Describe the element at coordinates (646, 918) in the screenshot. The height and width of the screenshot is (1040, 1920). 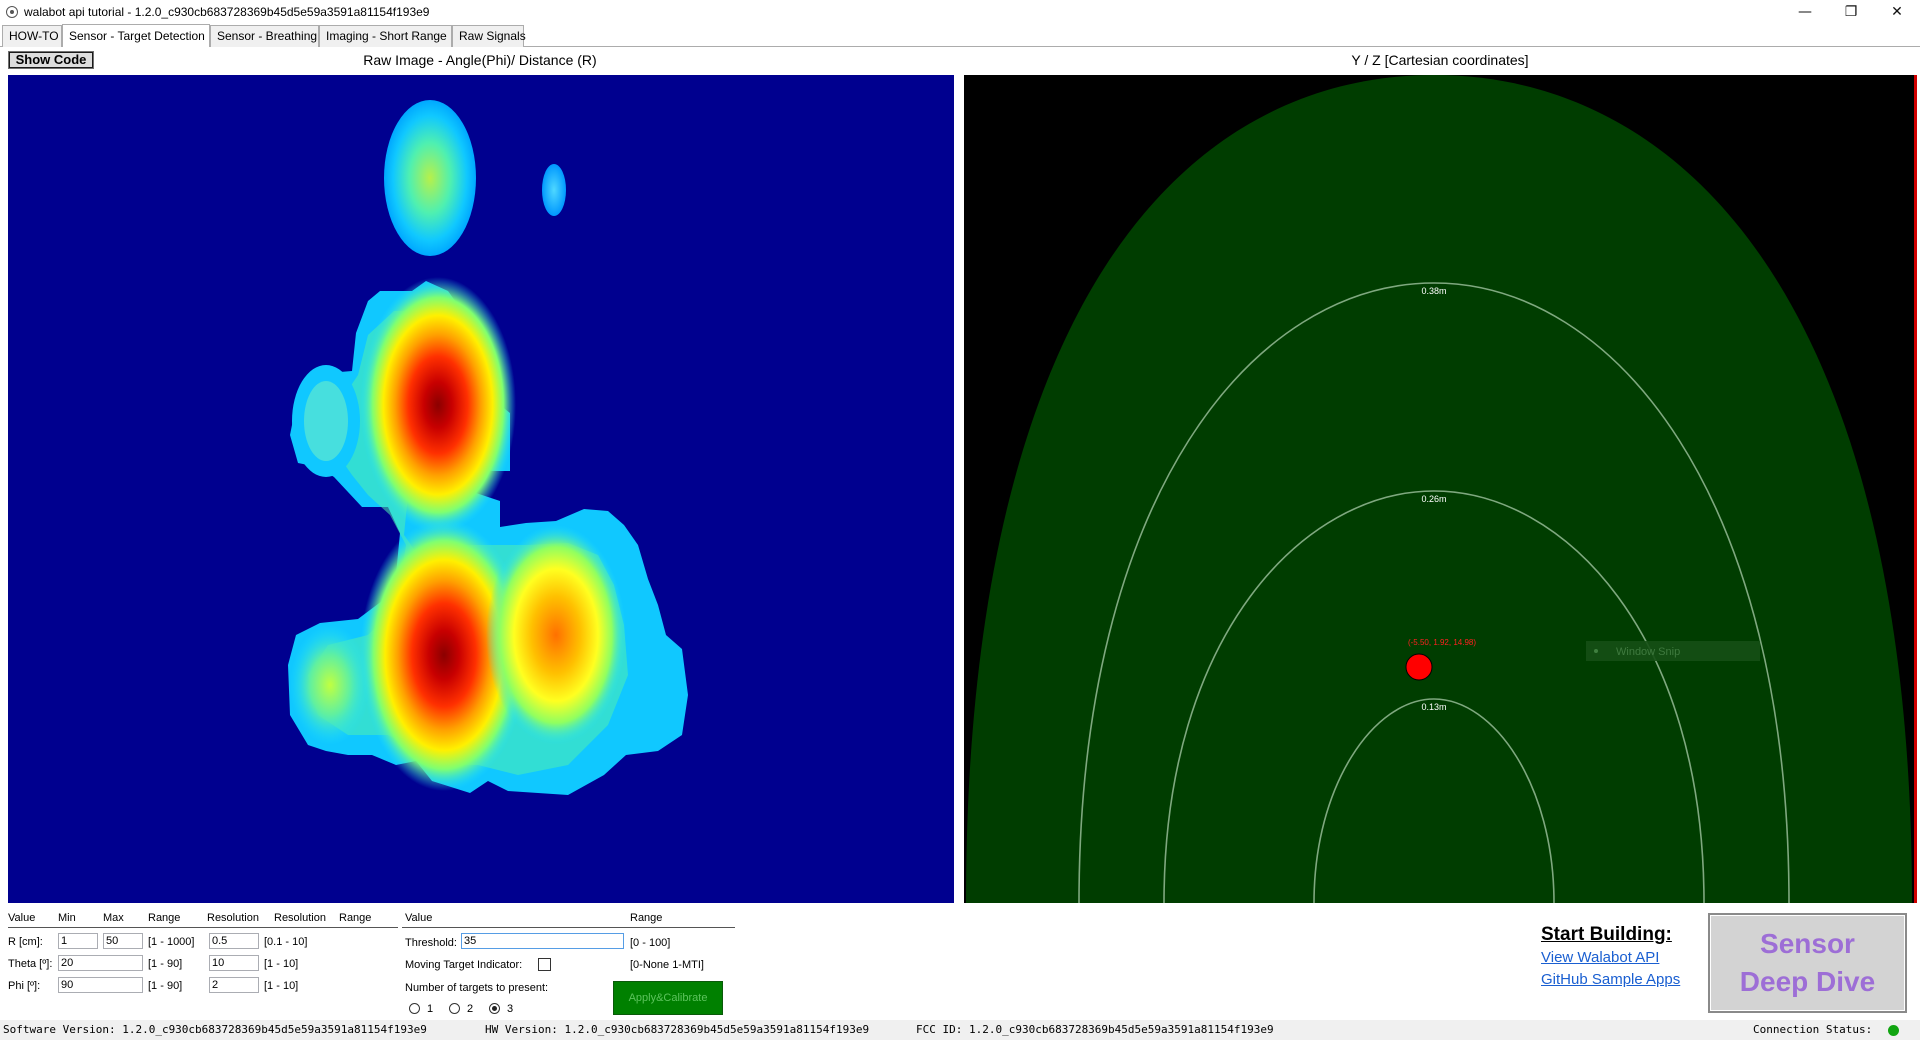
I see `detection-header-range: Range` at that location.